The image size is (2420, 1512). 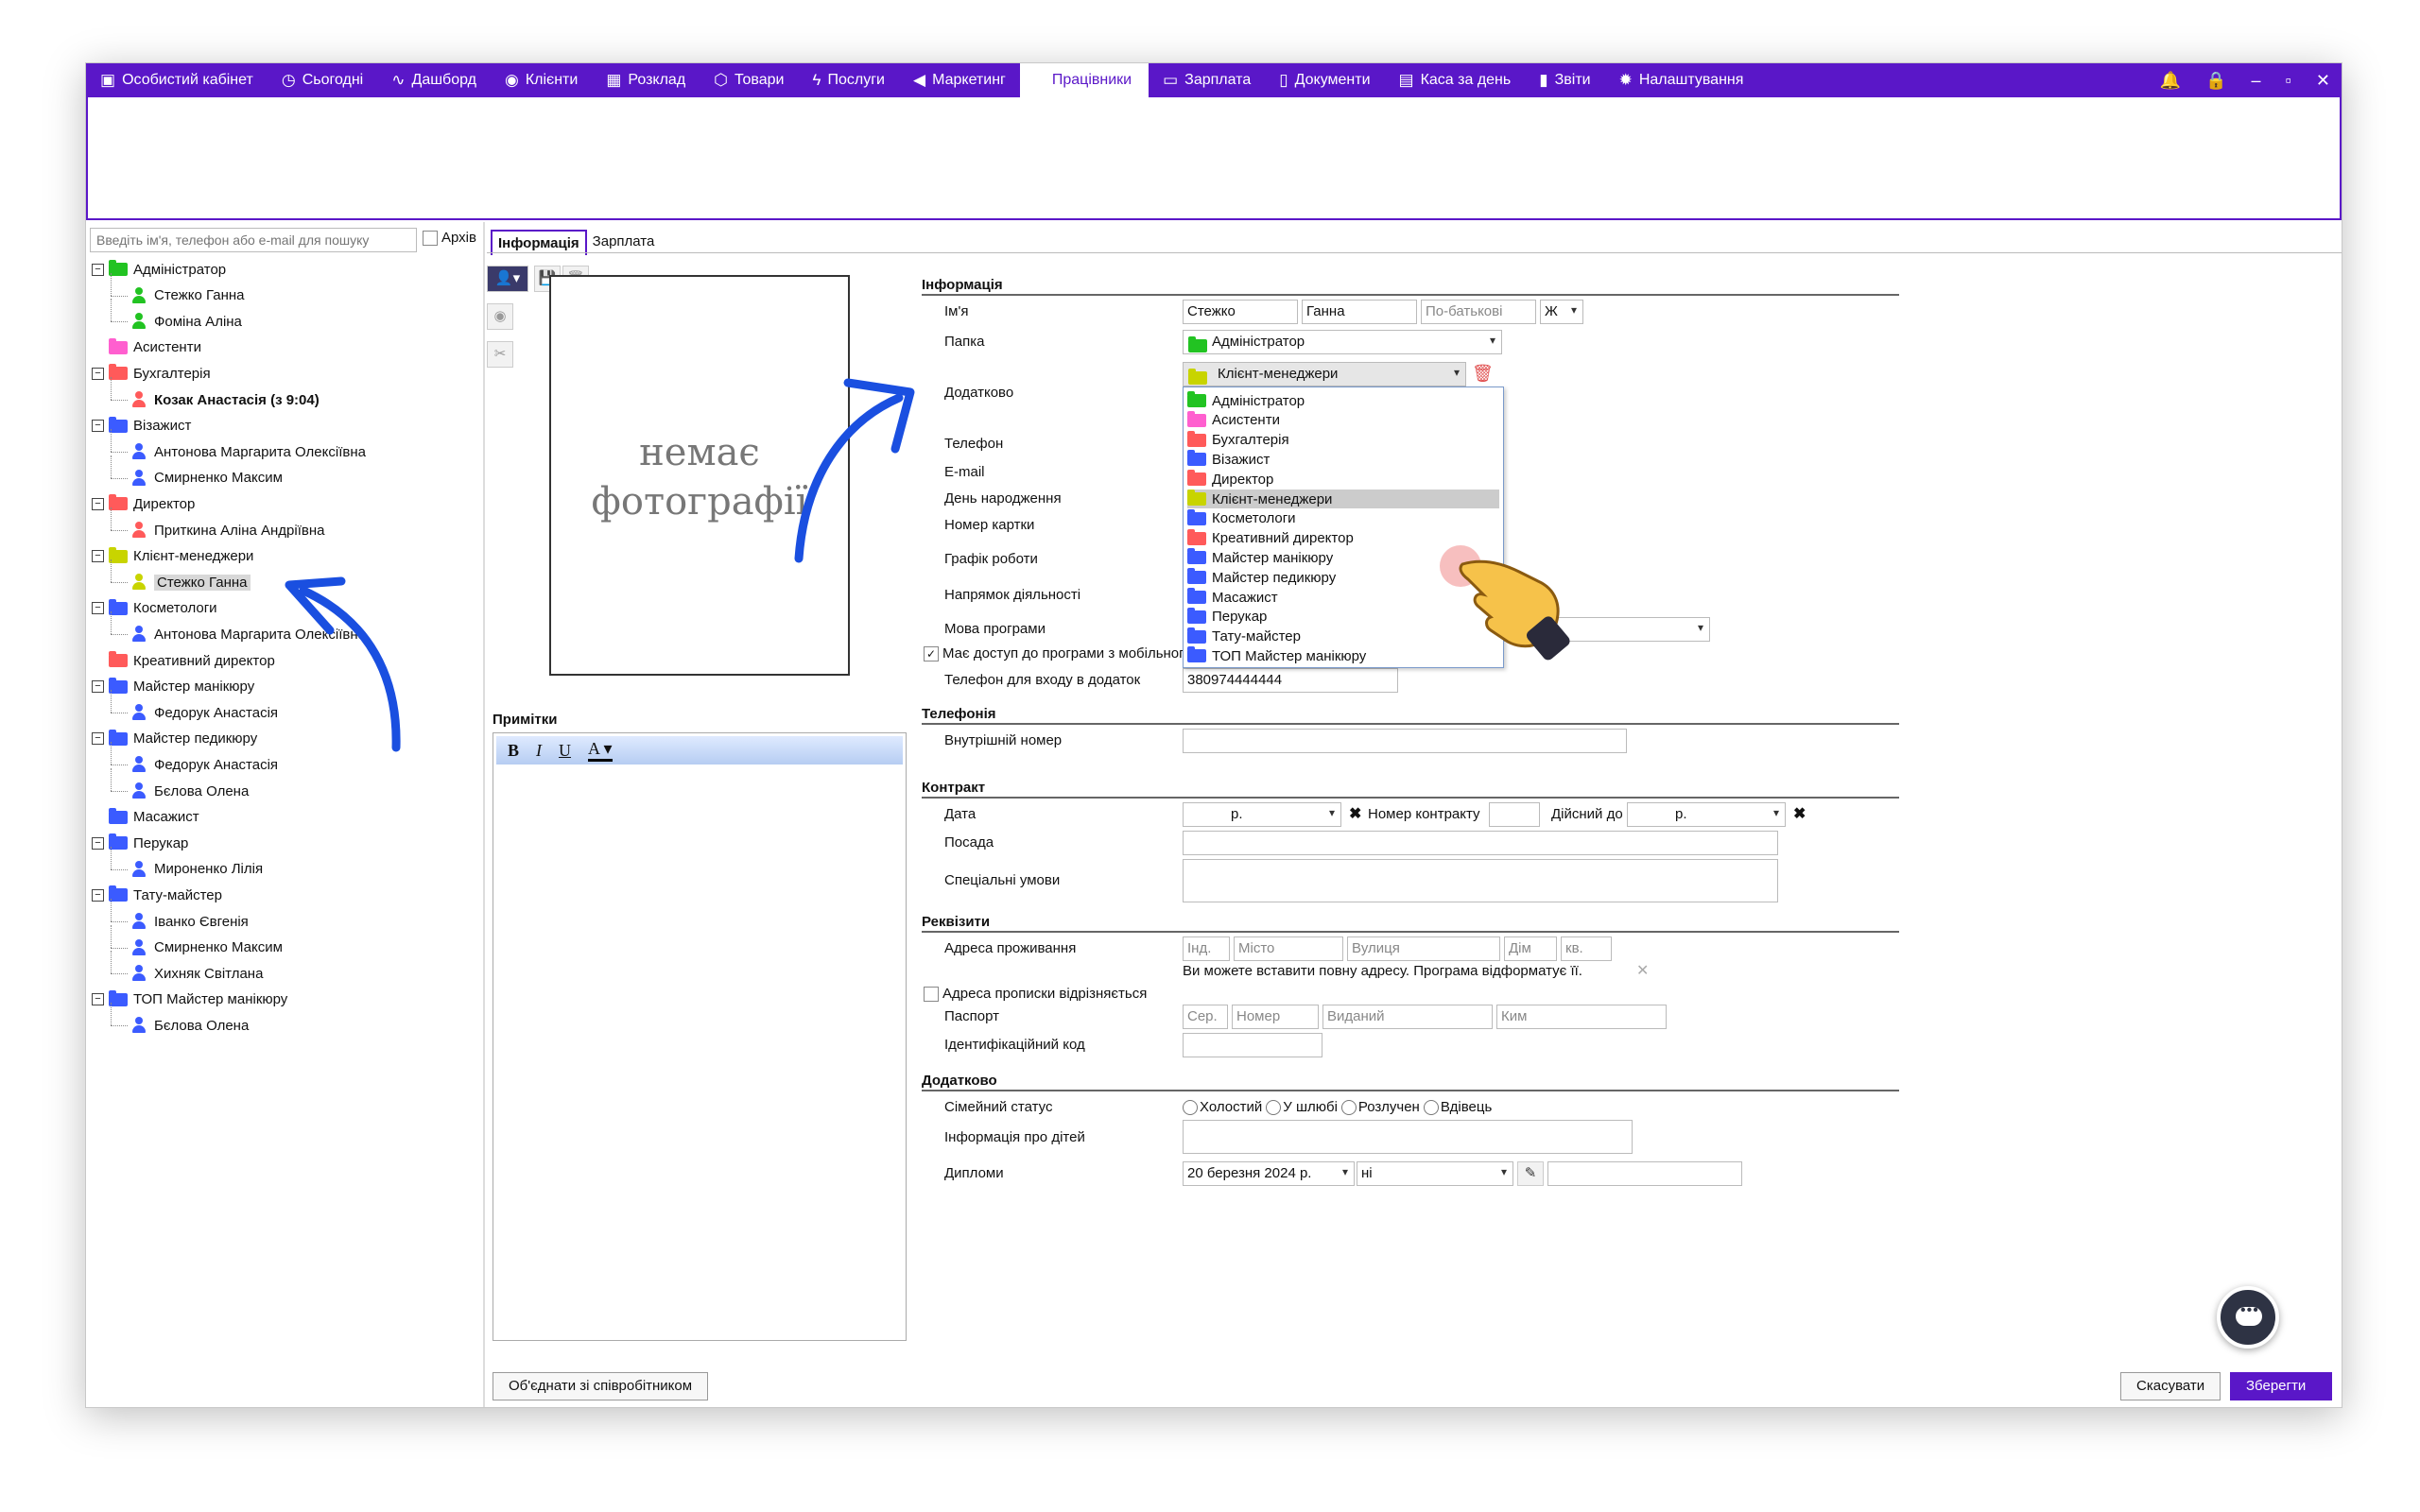 What do you see at coordinates (1206, 948) in the screenshot?
I see `postal-index-input: Інд.` at bounding box center [1206, 948].